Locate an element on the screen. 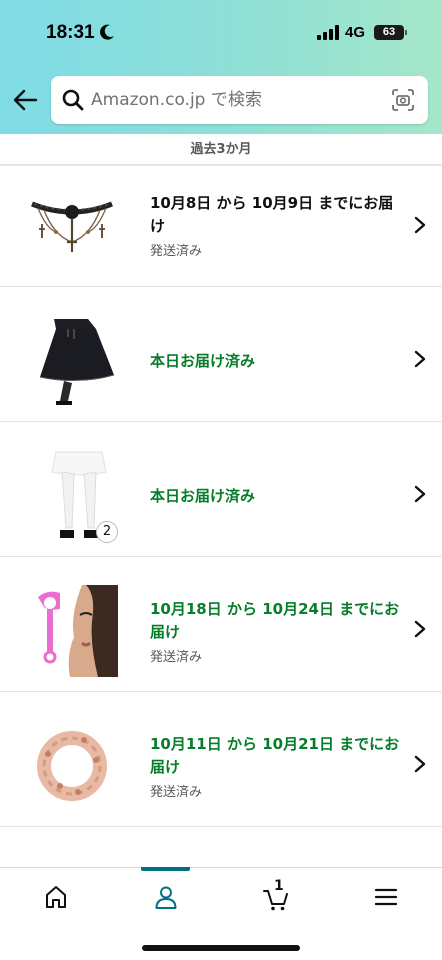 This screenshot has height=960, width=442. moon-icon is located at coordinates (107, 32).